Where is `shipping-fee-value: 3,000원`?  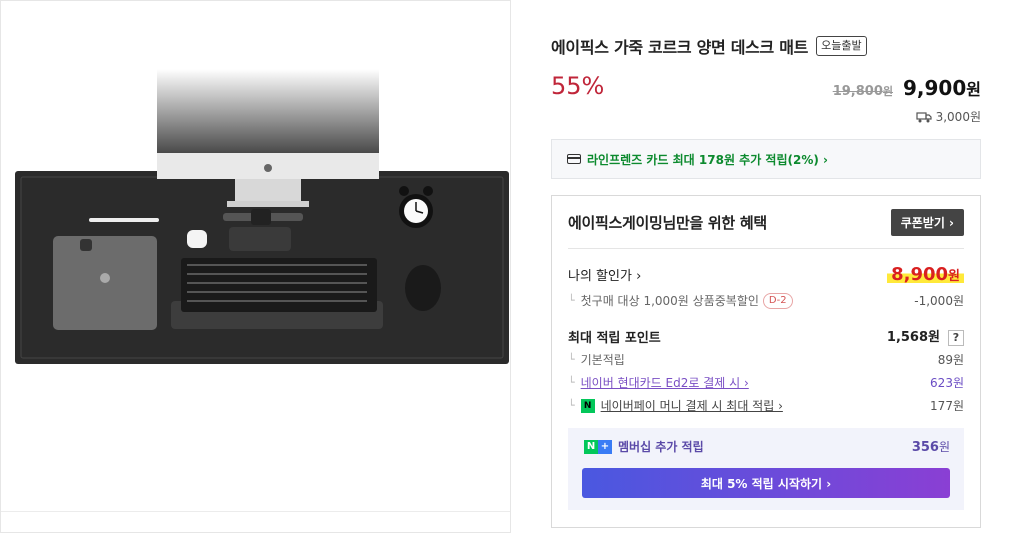 shipping-fee-value: 3,000원 is located at coordinates (958, 117).